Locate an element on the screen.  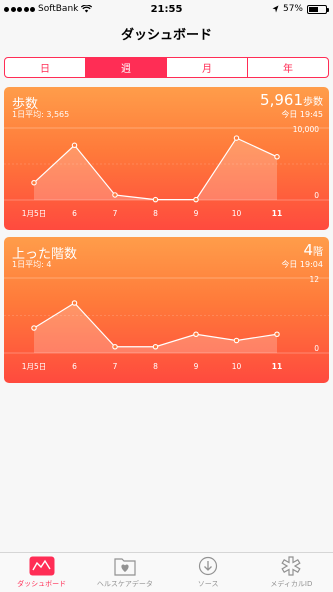
tab-sources: ソース is located at coordinates (208, 572).